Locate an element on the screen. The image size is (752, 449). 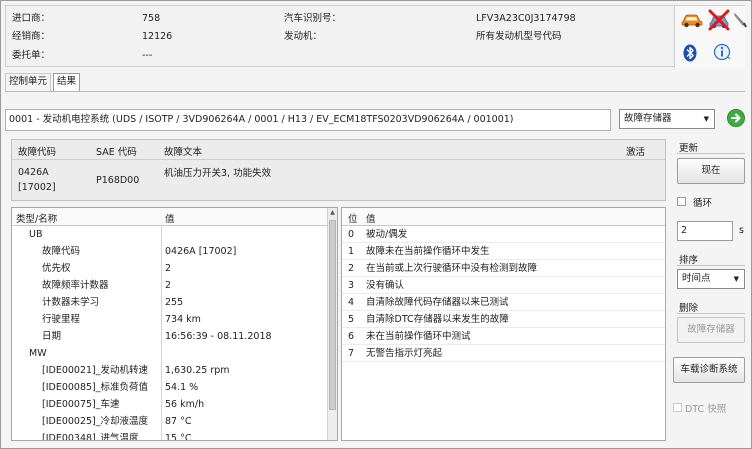
list-item: 行驶里程 734 km is located at coordinates (170, 319).